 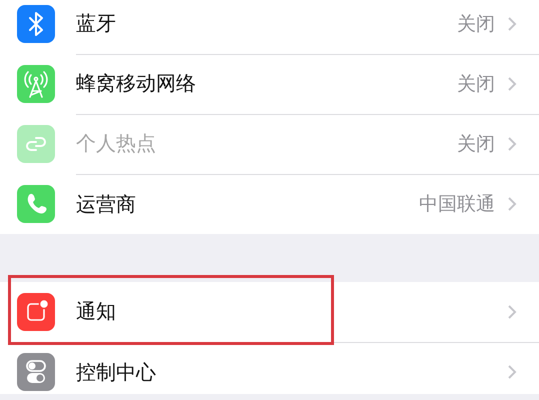 I want to click on row-label: 运营商, so click(x=241, y=204).